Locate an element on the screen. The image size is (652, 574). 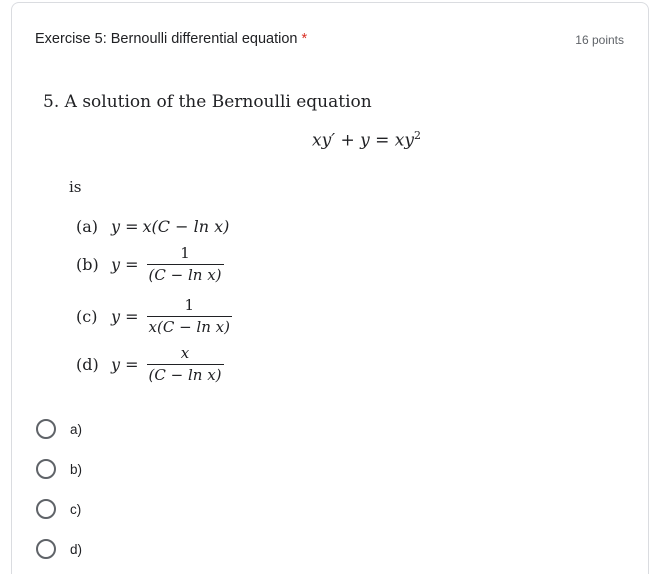
option-b-y: y = is located at coordinates (125, 264).